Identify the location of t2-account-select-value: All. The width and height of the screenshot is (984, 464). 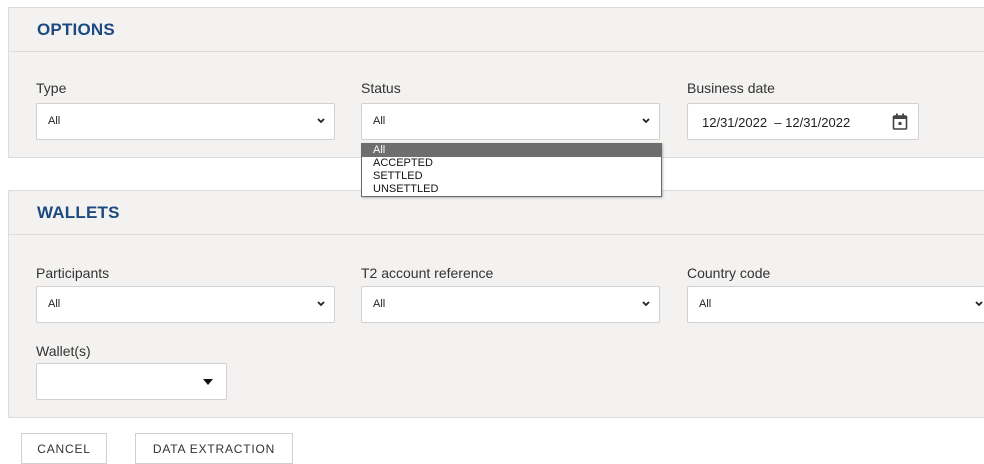
(379, 304).